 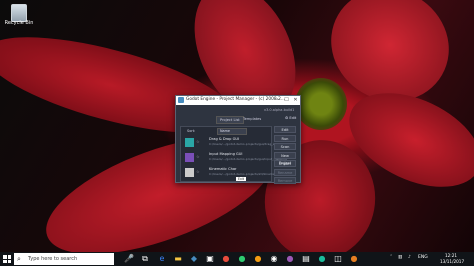 What do you see at coordinates (223, 169) in the screenshot?
I see `project-name: Kinematic Char` at bounding box center [223, 169].